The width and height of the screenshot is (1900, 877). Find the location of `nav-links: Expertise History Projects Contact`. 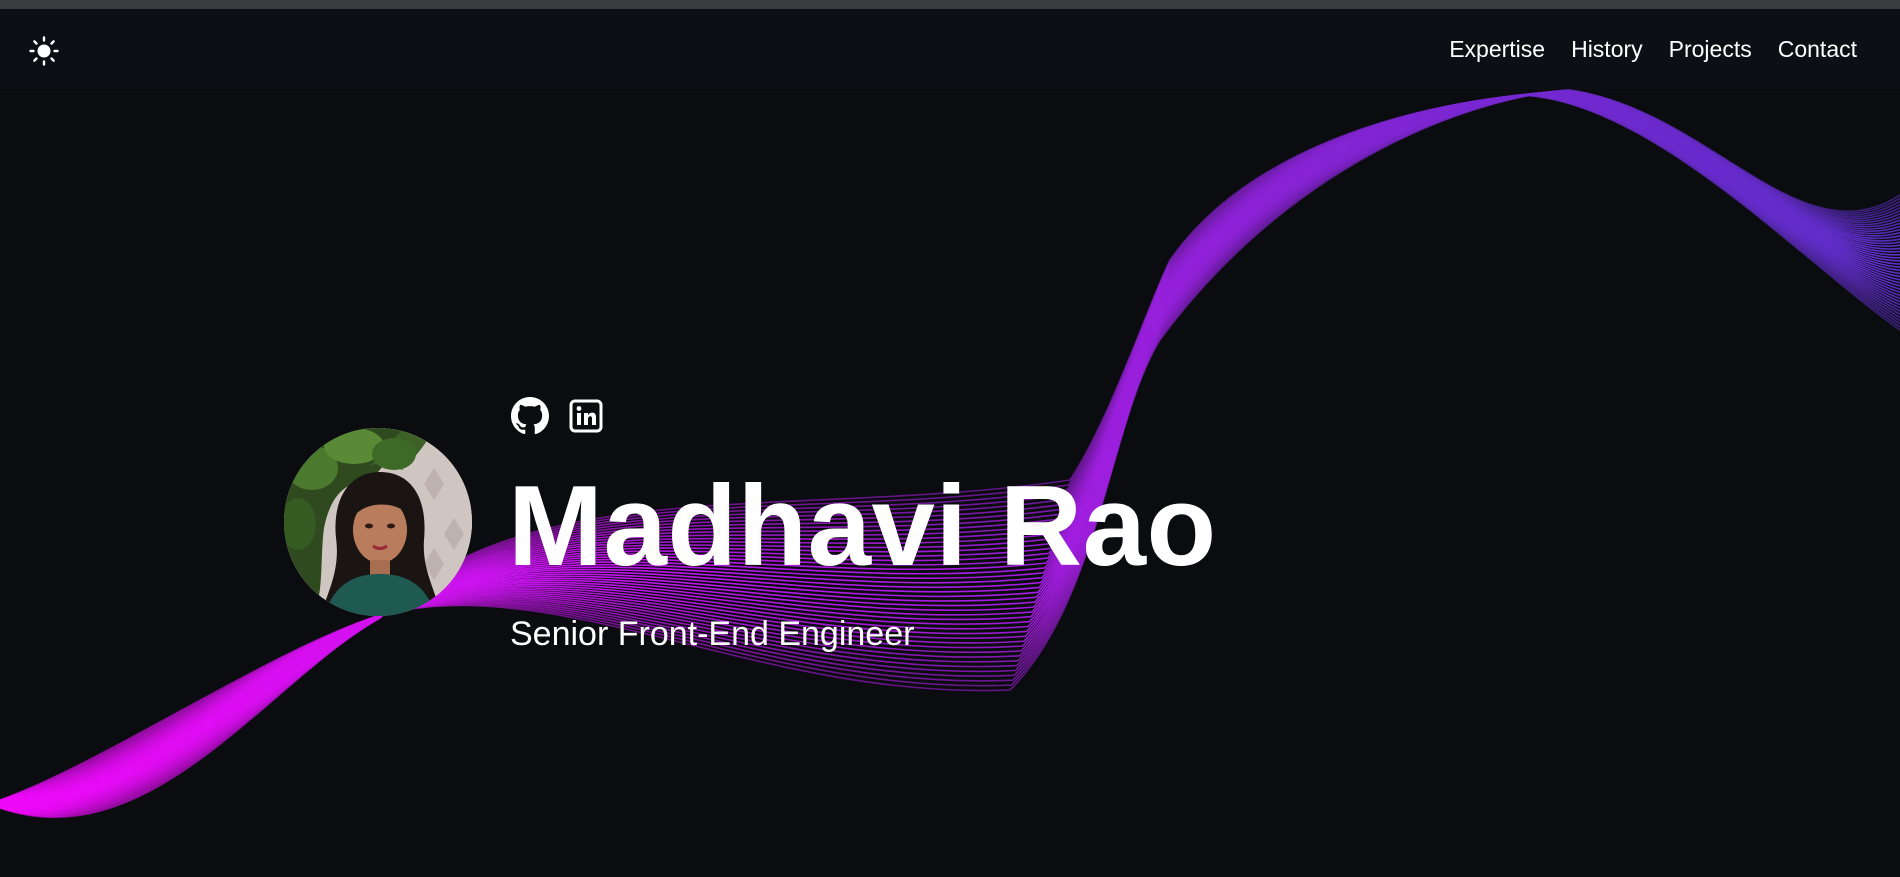

nav-links: Expertise History Projects Contact is located at coordinates (1653, 49).